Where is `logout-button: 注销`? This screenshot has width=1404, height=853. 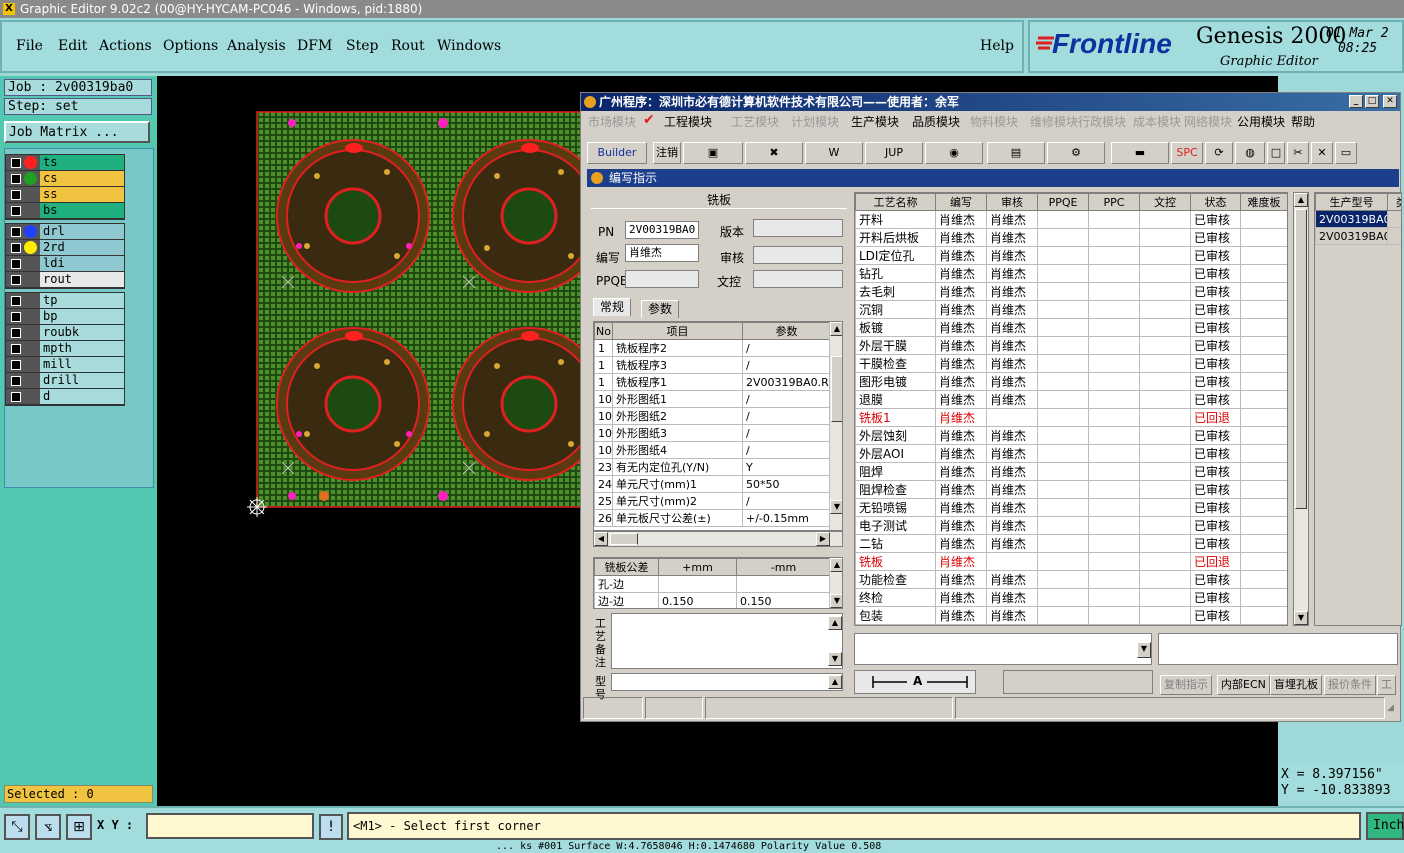 logout-button: 注销 is located at coordinates (667, 153).